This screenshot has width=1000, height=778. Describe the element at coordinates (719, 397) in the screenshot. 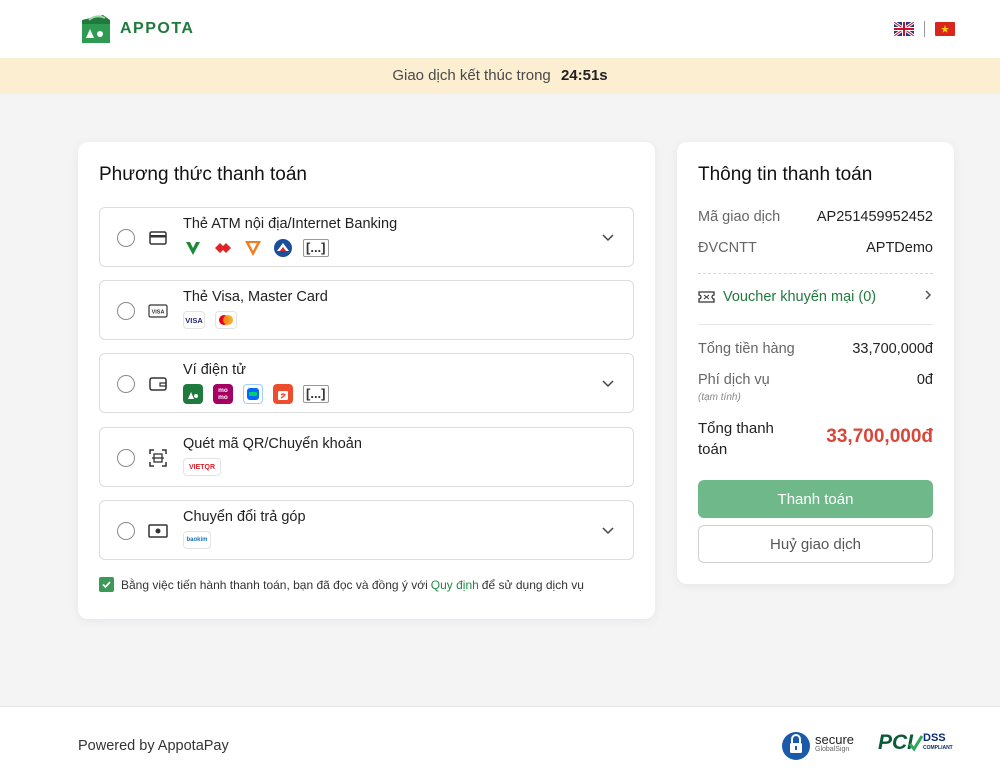

I see `fee-note: (tạm tính)` at that location.